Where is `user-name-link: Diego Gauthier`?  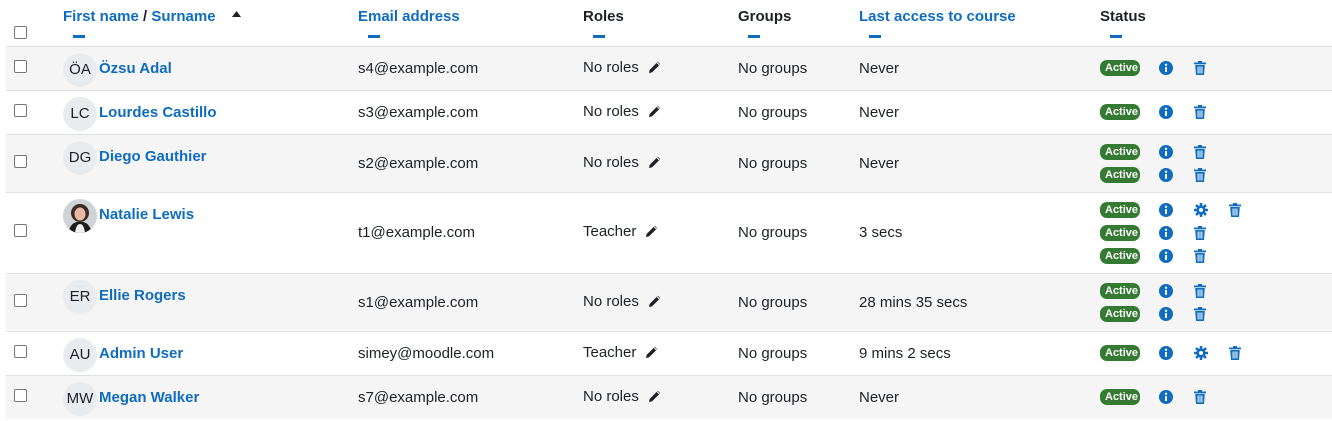 user-name-link: Diego Gauthier is located at coordinates (153, 156).